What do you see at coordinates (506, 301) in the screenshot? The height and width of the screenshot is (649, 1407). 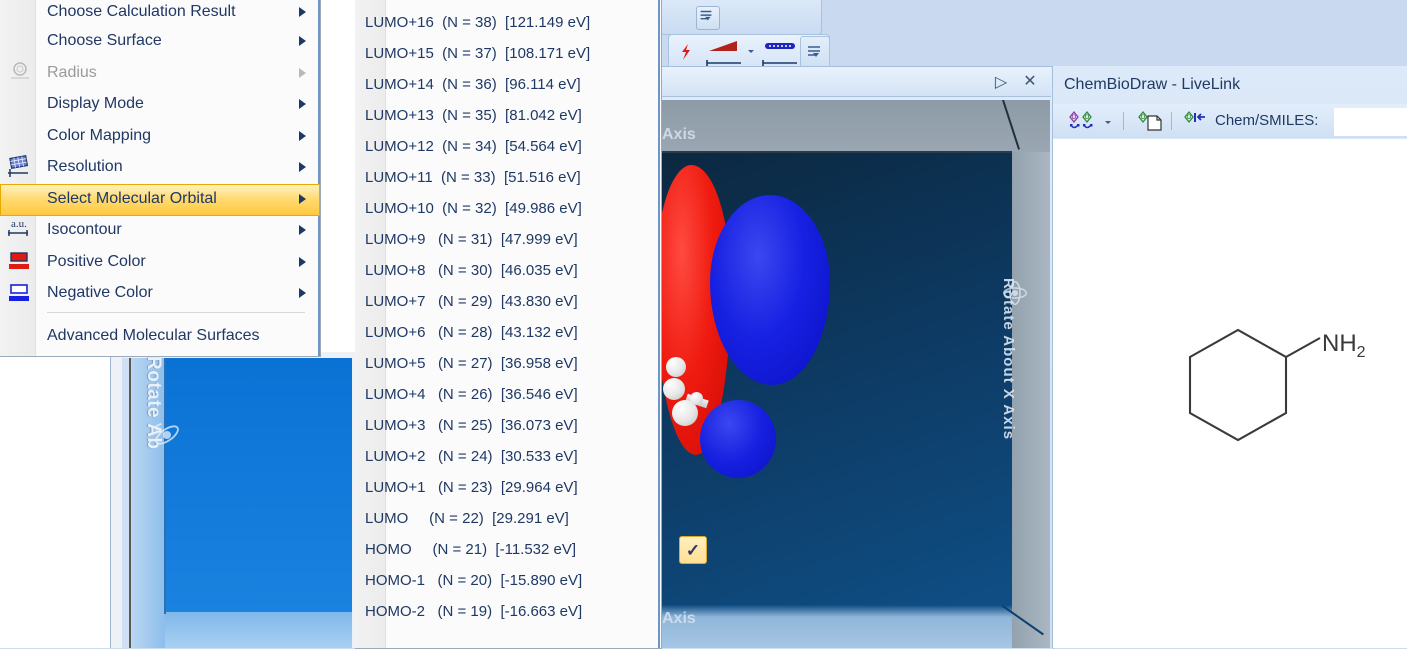 I see `orbital-item-lumo-plus-7: LUMO+7 (N = 29) [43.830 eV]` at bounding box center [506, 301].